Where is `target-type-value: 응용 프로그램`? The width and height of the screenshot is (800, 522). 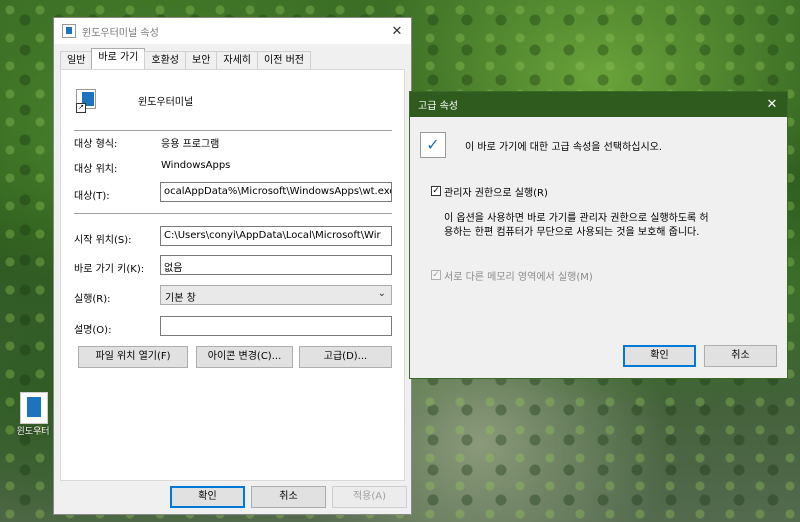 target-type-value: 응용 프로그램 is located at coordinates (190, 144).